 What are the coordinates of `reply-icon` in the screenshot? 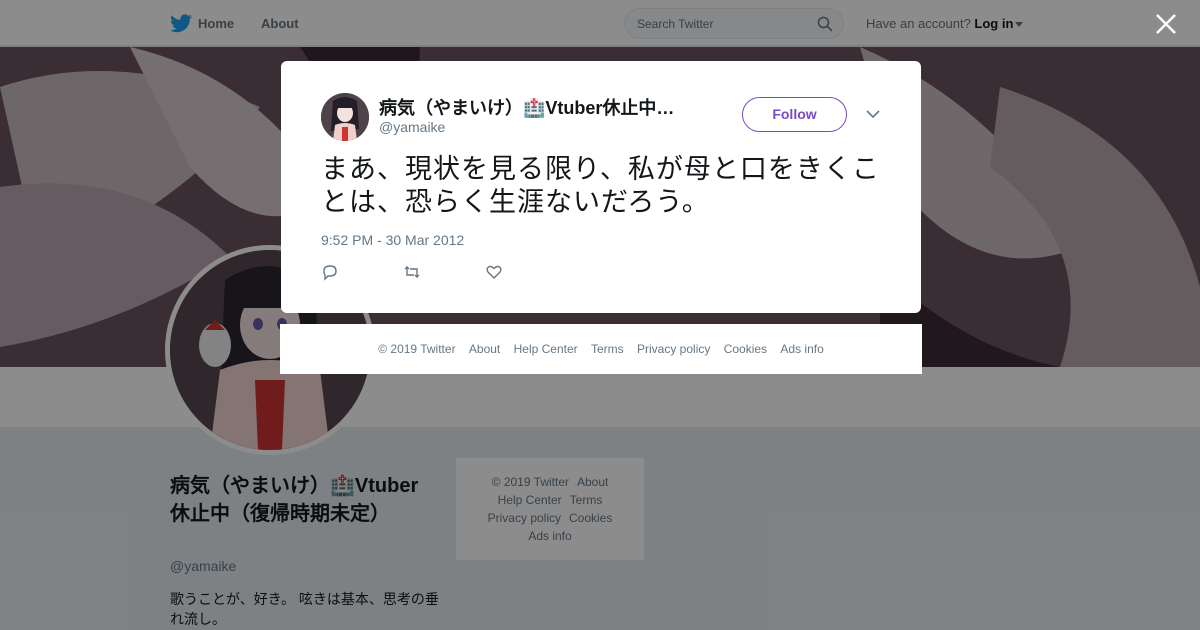 It's located at (330, 272).